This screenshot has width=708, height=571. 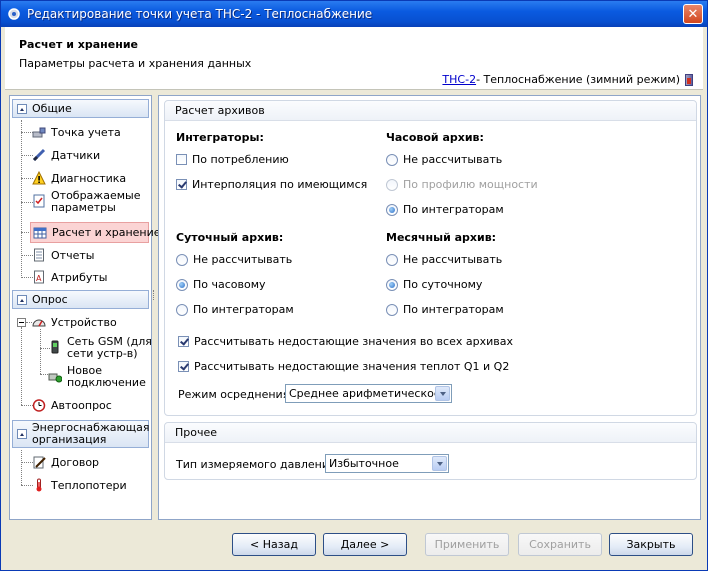 What do you see at coordinates (365, 544) in the screenshot?
I see `next-button: Далее >` at bounding box center [365, 544].